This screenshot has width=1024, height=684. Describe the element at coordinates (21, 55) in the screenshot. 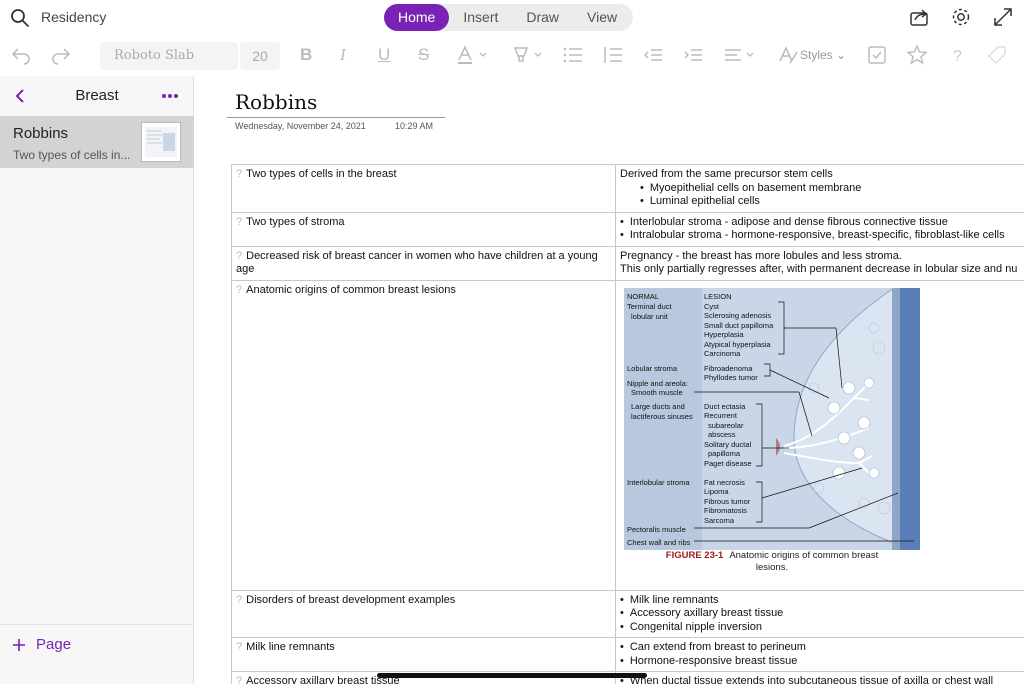

I see `undo-icon` at that location.